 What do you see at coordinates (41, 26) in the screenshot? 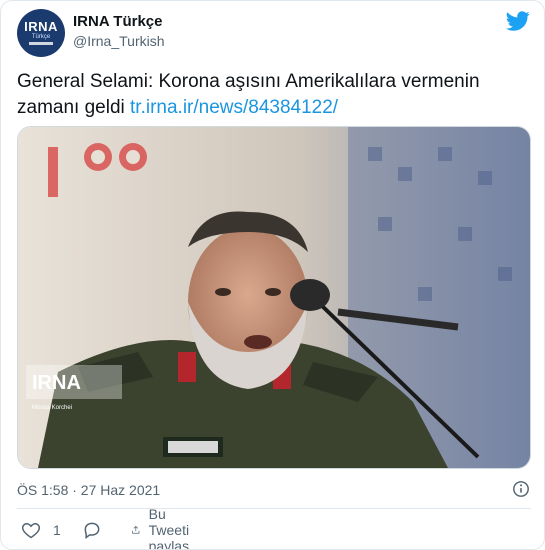
I see `avatar-logo-text: IRNA` at bounding box center [41, 26].